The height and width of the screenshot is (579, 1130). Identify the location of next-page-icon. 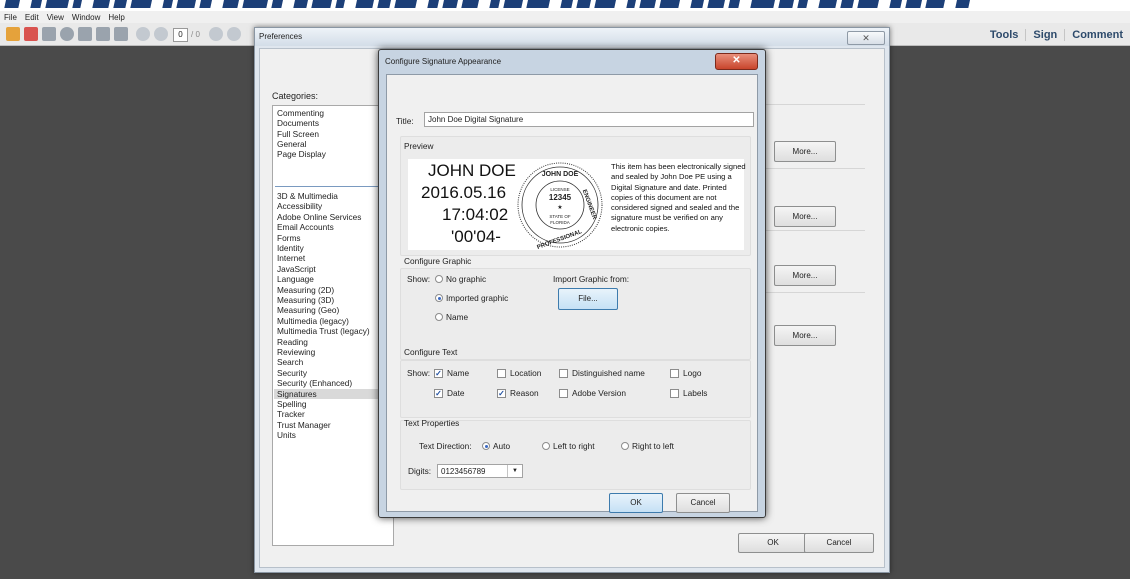
(161, 34).